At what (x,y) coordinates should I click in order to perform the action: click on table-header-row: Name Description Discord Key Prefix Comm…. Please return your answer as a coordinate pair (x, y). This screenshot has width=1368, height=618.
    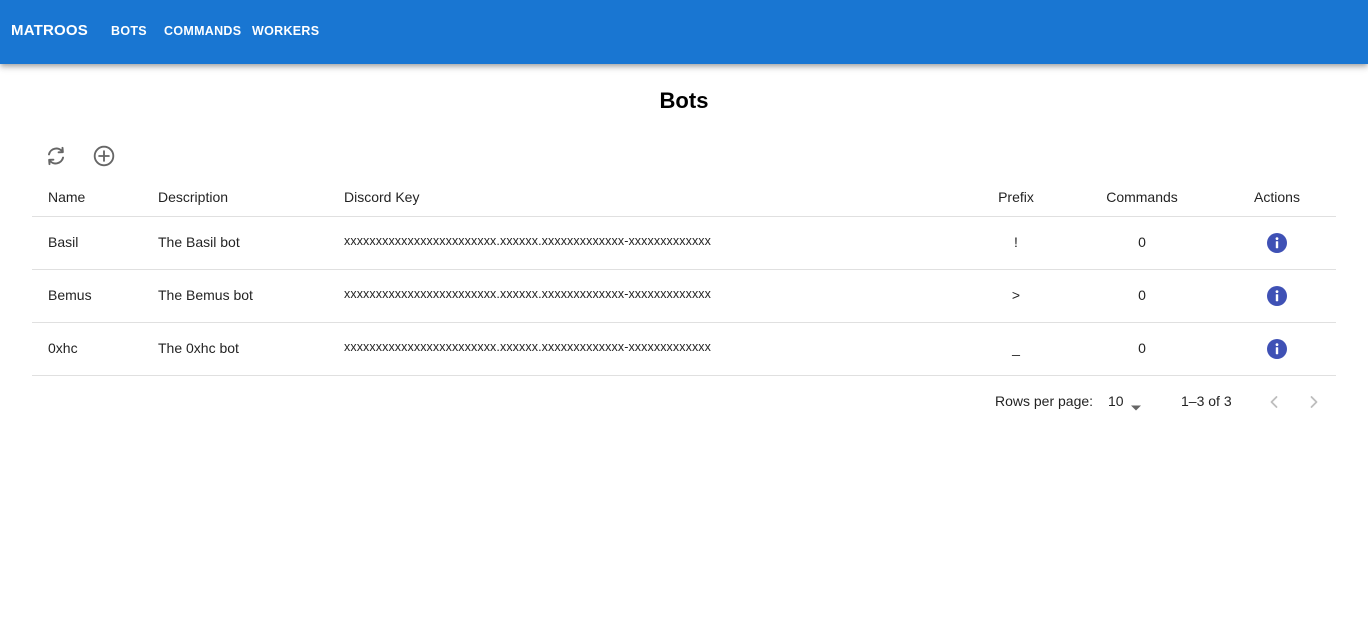
    Looking at the image, I should click on (684, 197).